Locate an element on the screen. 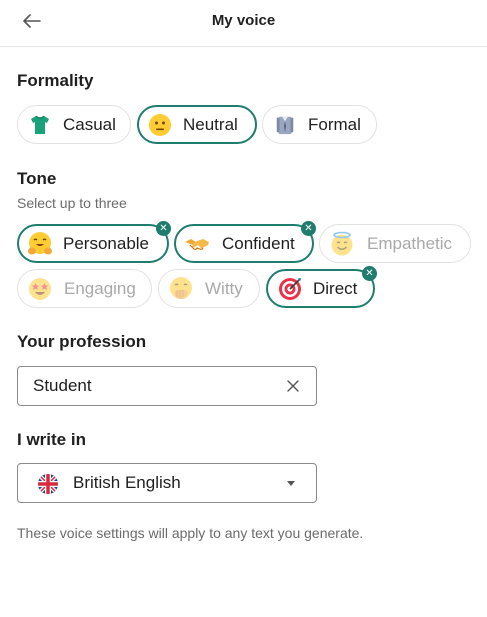 The height and width of the screenshot is (617, 487). tone-chip-engaging: Engaging is located at coordinates (84, 288).